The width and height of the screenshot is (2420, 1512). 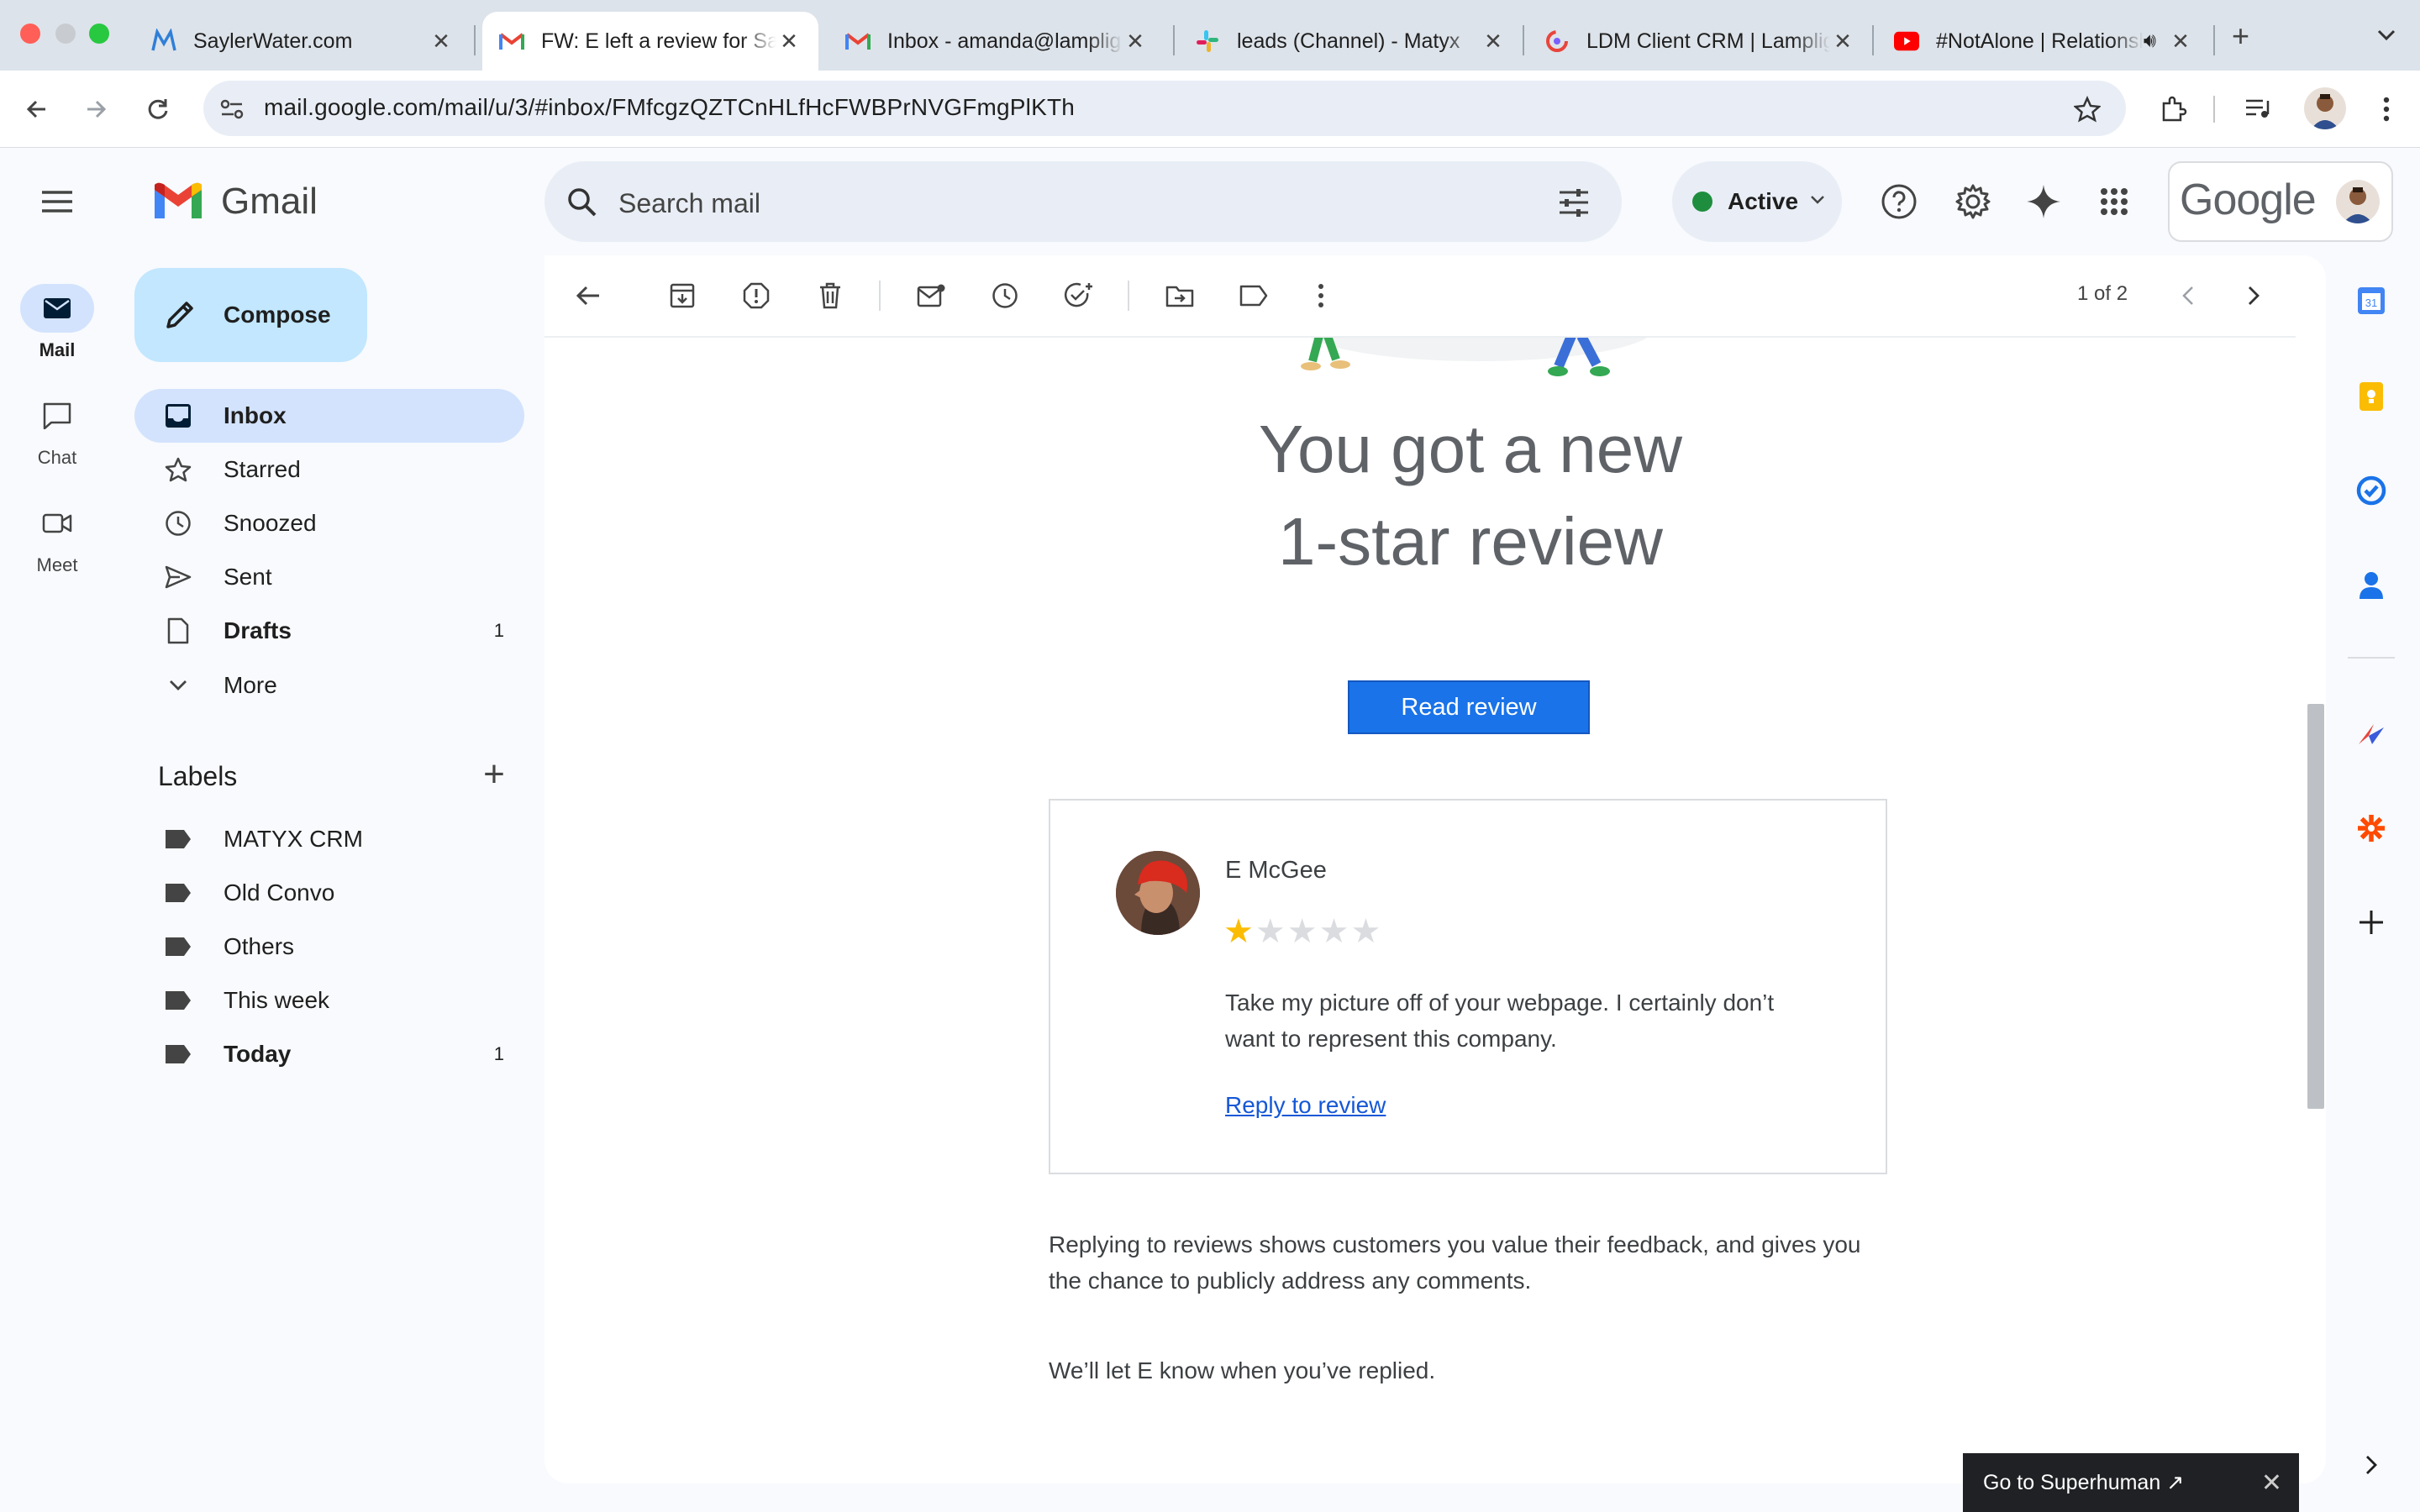 What do you see at coordinates (1900, 201) in the screenshot?
I see `help-icon` at bounding box center [1900, 201].